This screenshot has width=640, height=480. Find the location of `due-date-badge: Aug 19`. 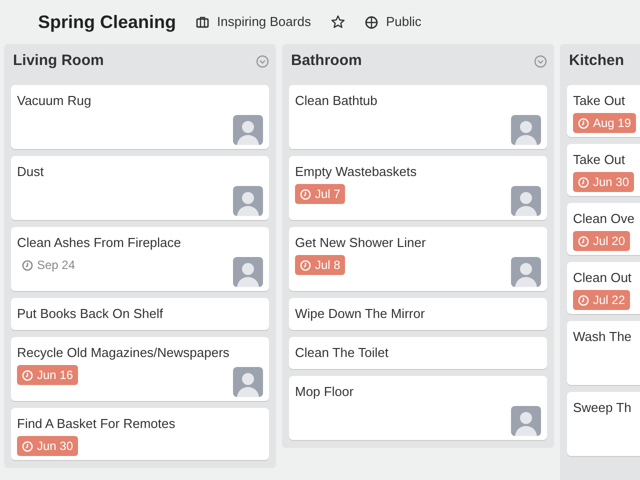

due-date-badge: Aug 19 is located at coordinates (604, 123).